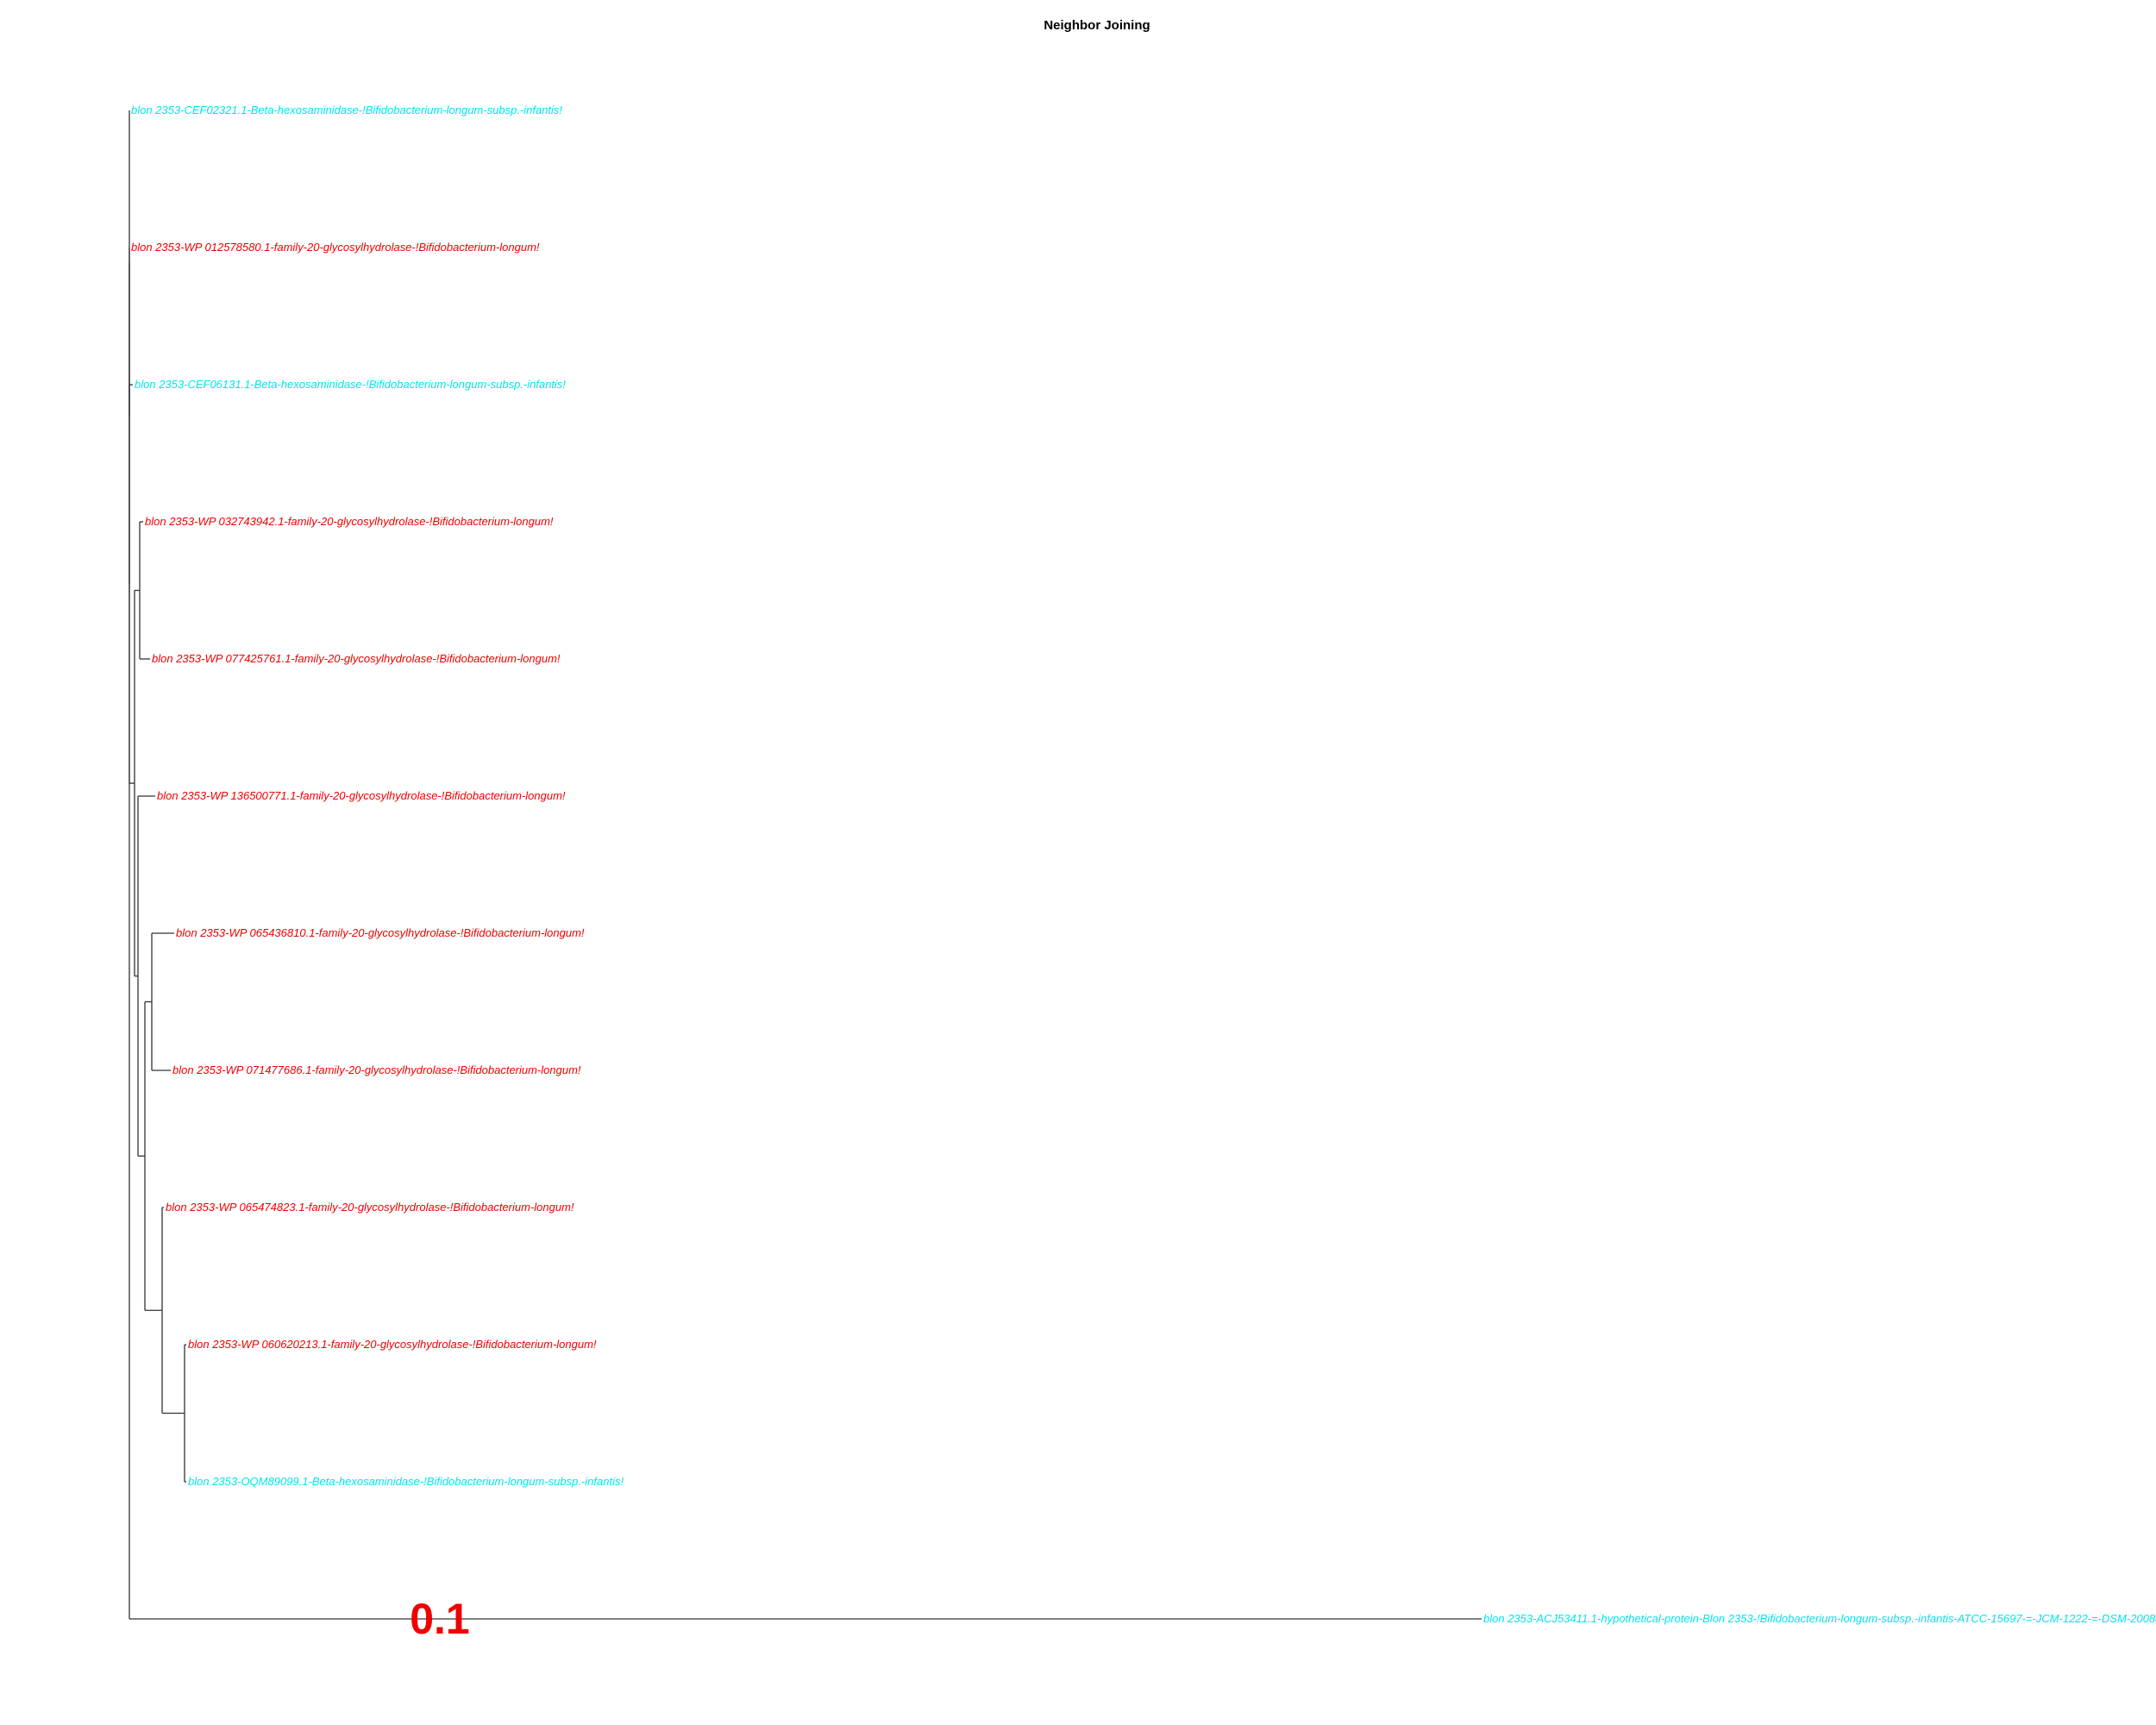  Describe the element at coordinates (440, 1619) in the screenshot. I see `scale-bar-label: 0.1` at that location.